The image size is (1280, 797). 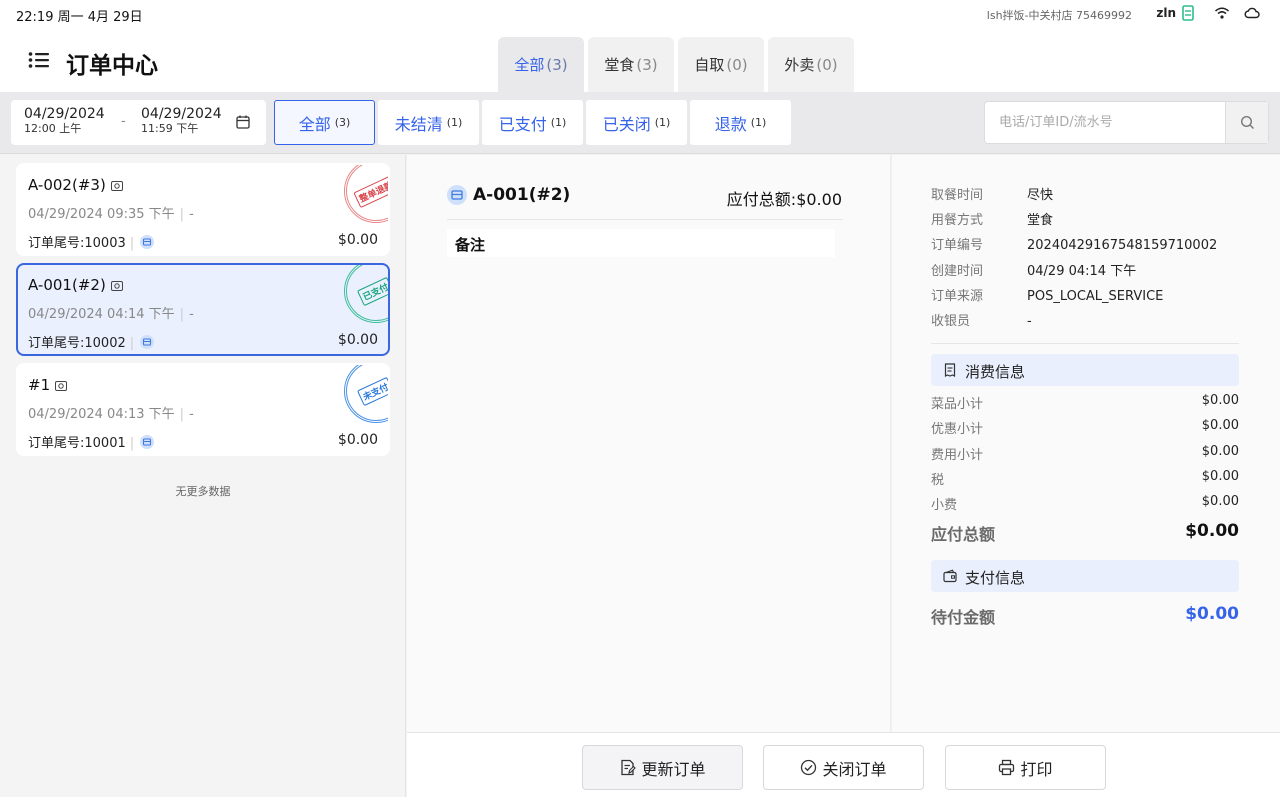 I want to click on tab-dine-in: 堂食 (3), so click(x=631, y=64).